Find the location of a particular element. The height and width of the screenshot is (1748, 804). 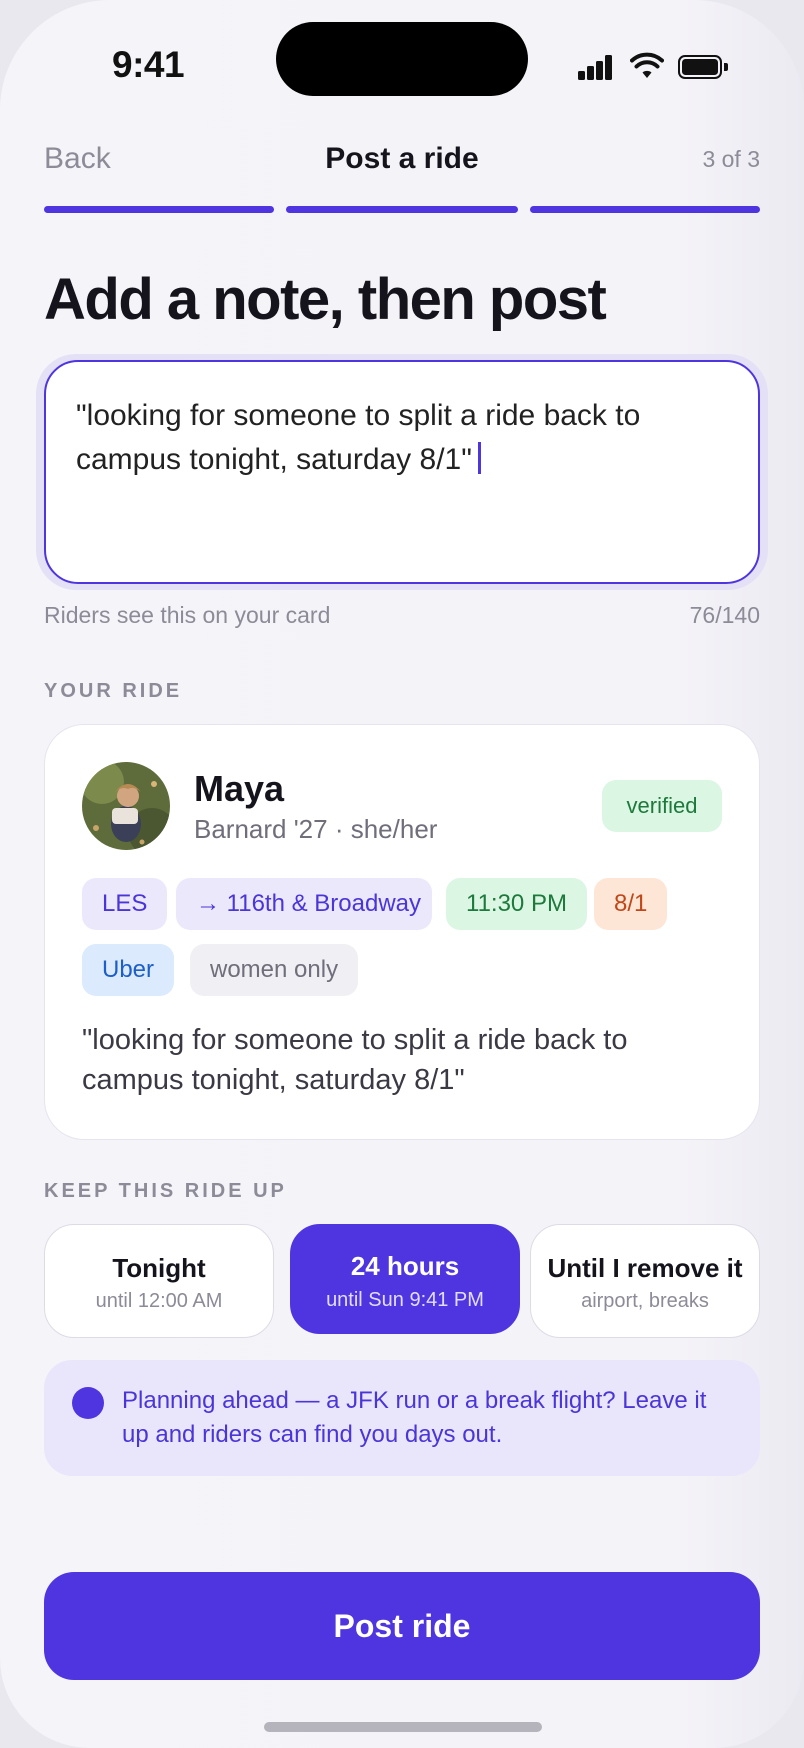

home-indicator is located at coordinates (403, 1727).